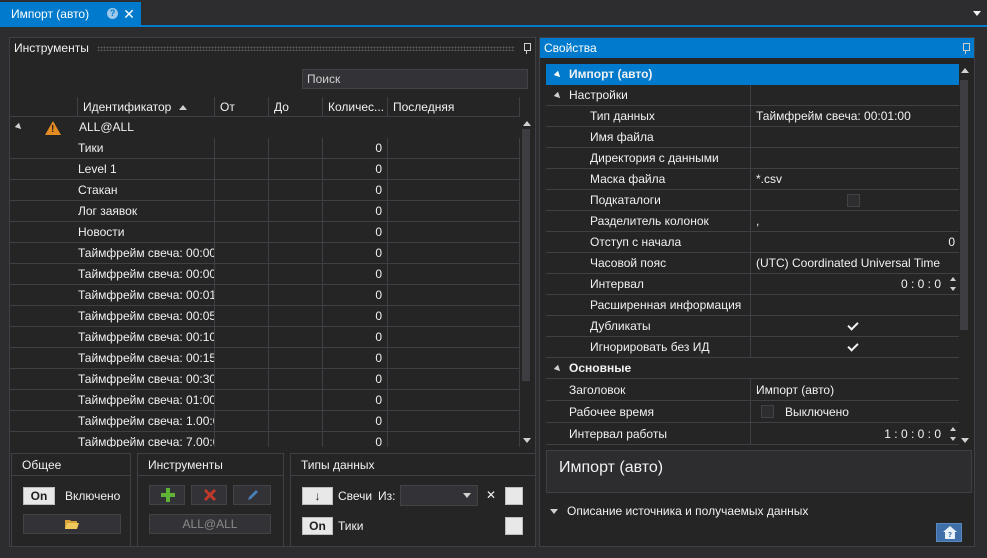 This screenshot has width=987, height=558. I want to click on row-id-cell: Таймфрейм свеча: 00:05:, so click(146, 316).